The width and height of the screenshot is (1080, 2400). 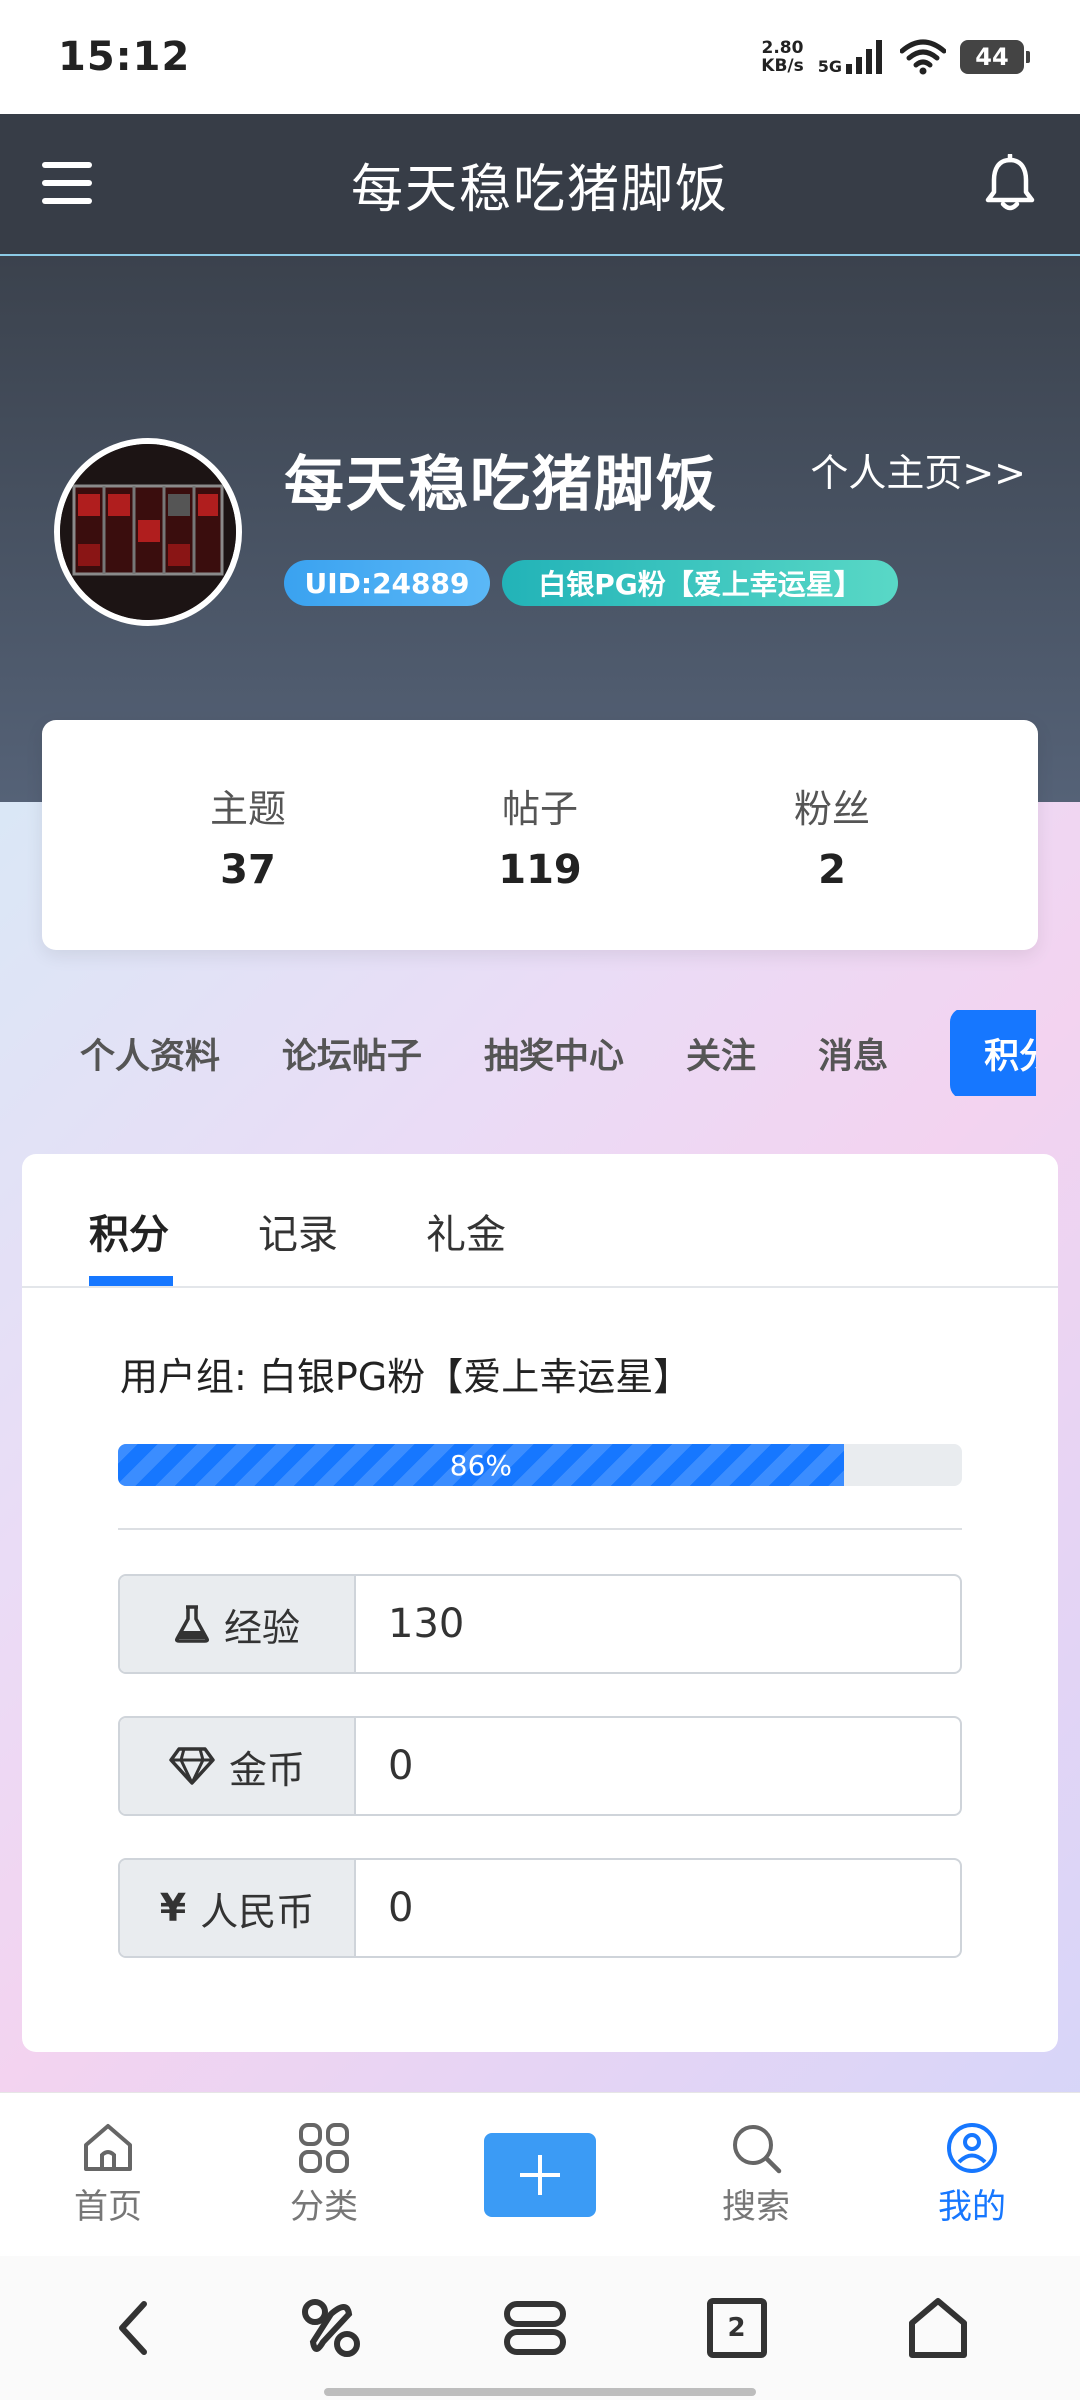 I want to click on field-label-text: 金币, so click(x=266, y=1769).